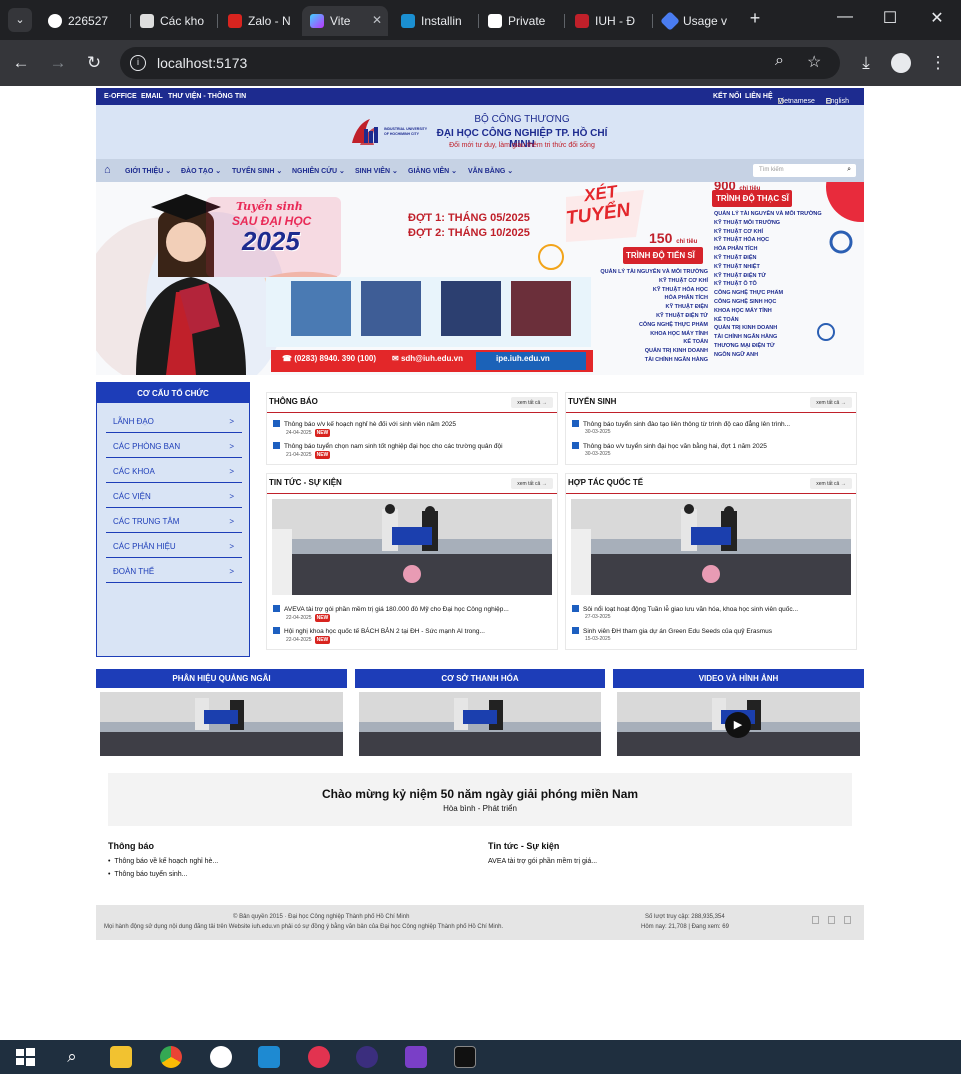 The width and height of the screenshot is (961, 1074). I want to click on banner-major-item: KỸ THUẬT ĐIỆN TỬ, so click(682, 315).